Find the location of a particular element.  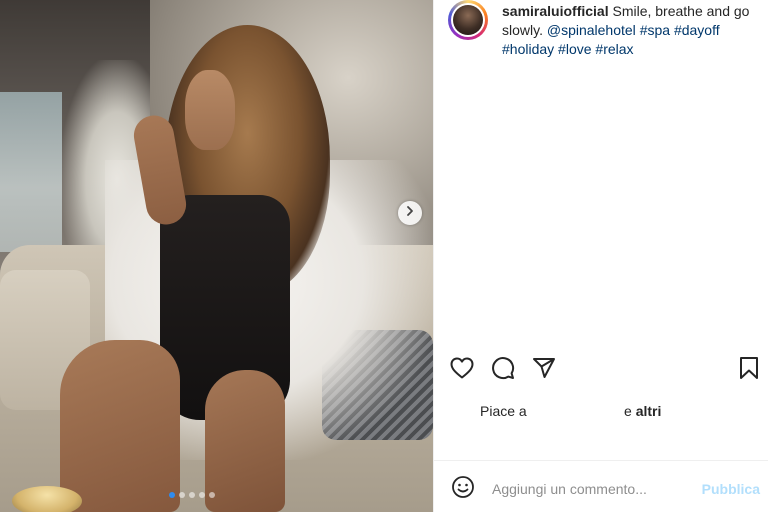

bookmark-icon is located at coordinates (749, 370).